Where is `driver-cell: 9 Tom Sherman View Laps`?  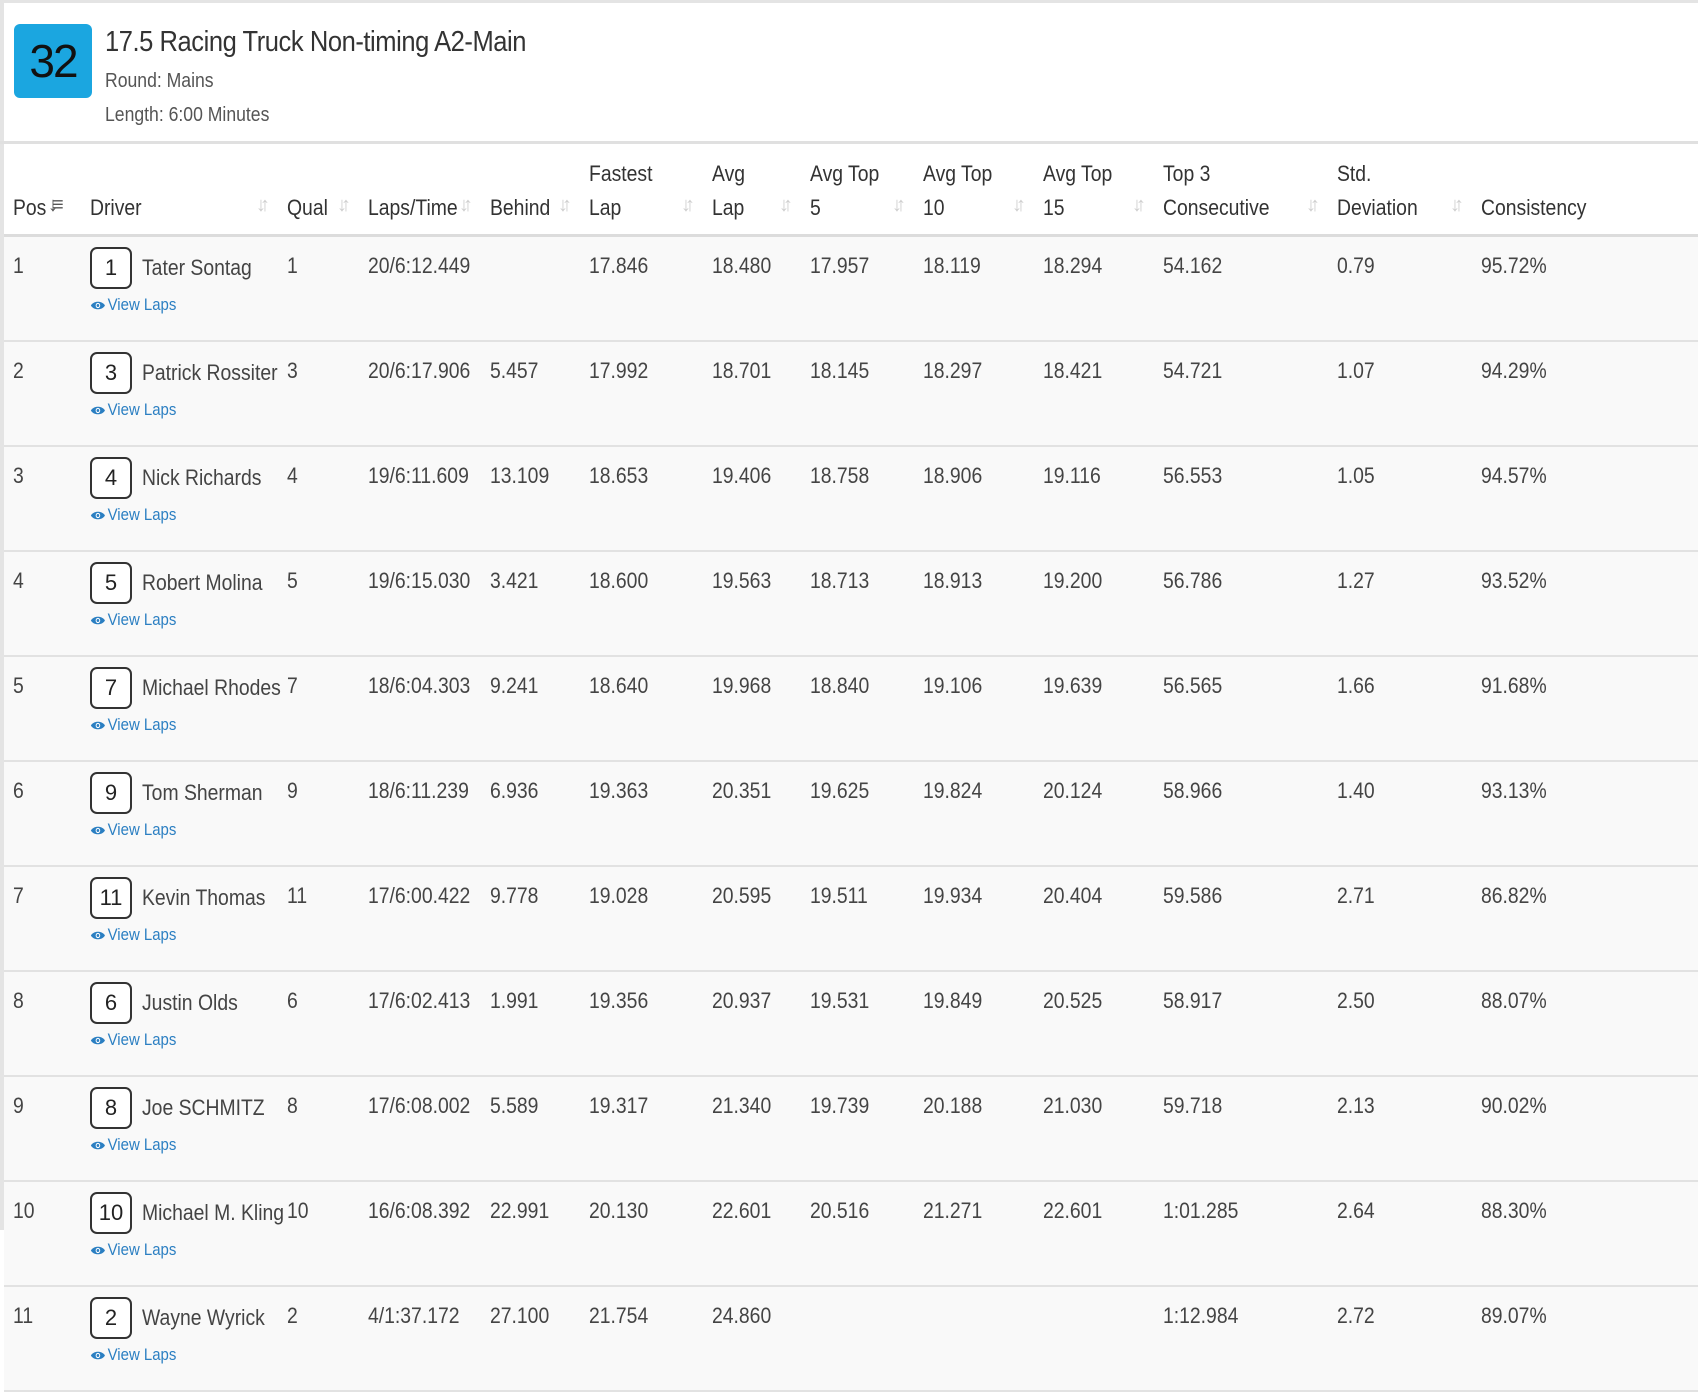 driver-cell: 9 Tom Sherman View Laps is located at coordinates (179, 814).